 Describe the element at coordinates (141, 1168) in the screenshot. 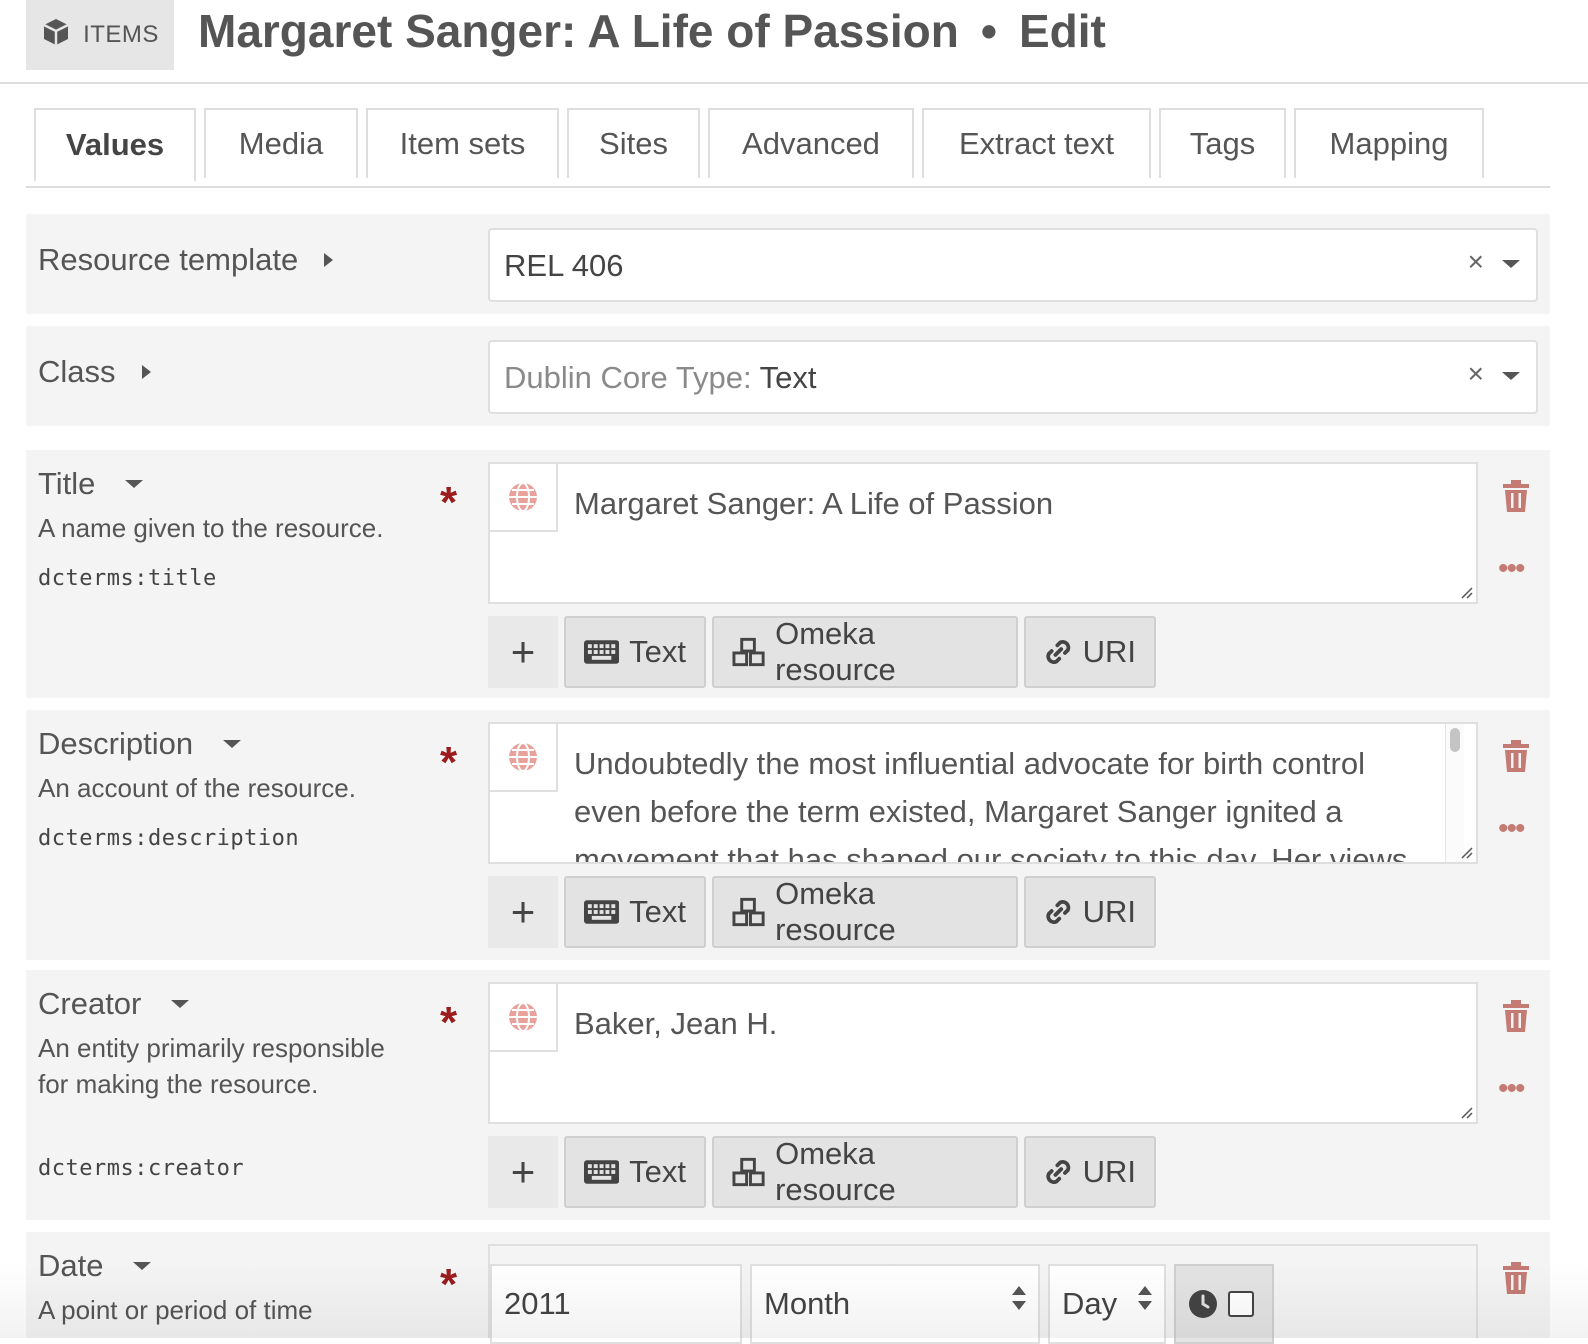

I see `property-term: dcterms:creator` at that location.